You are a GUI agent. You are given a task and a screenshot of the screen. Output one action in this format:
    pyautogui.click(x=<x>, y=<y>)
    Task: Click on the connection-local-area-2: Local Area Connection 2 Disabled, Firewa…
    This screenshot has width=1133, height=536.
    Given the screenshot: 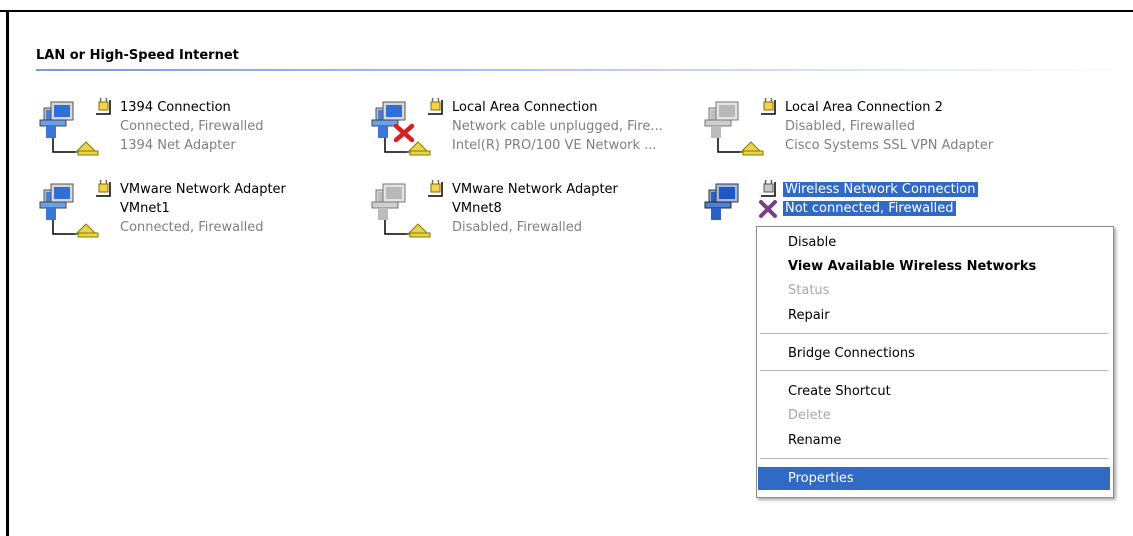 What is the action you would take?
    pyautogui.click(x=863, y=128)
    